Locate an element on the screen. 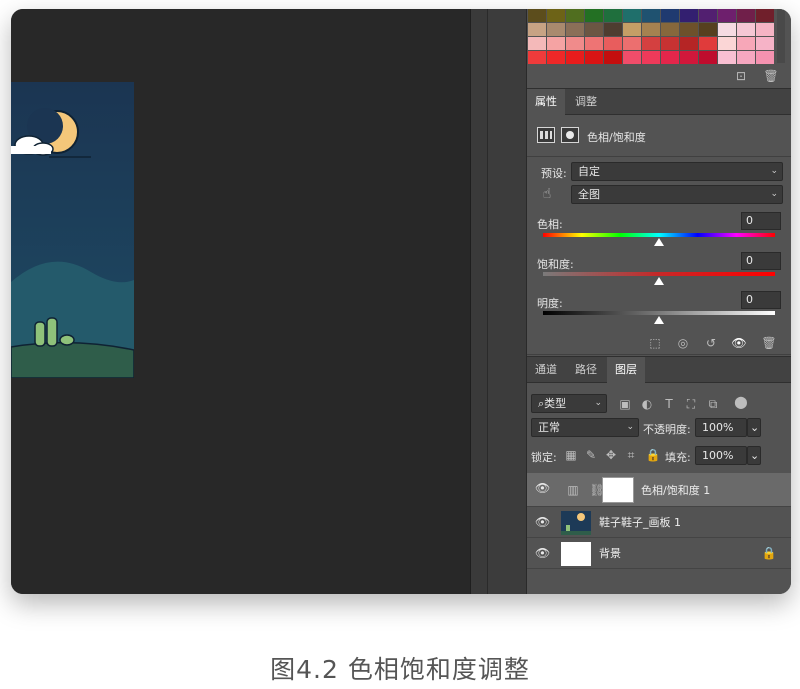  view-previous-icon: ◎ is located at coordinates (683, 343).